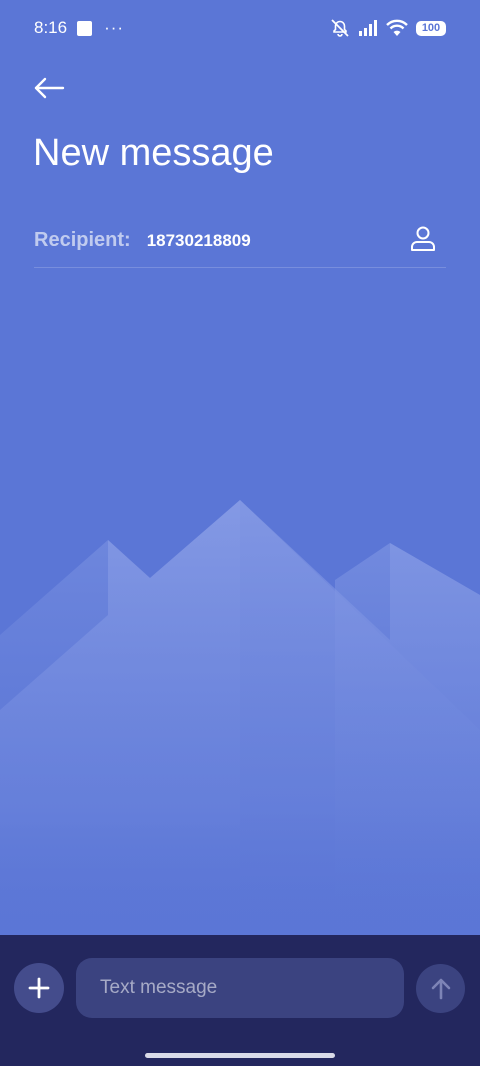 This screenshot has height=1066, width=480. Describe the element at coordinates (240, 28) in the screenshot. I see `status-bar: 8:16 ··· 100` at that location.